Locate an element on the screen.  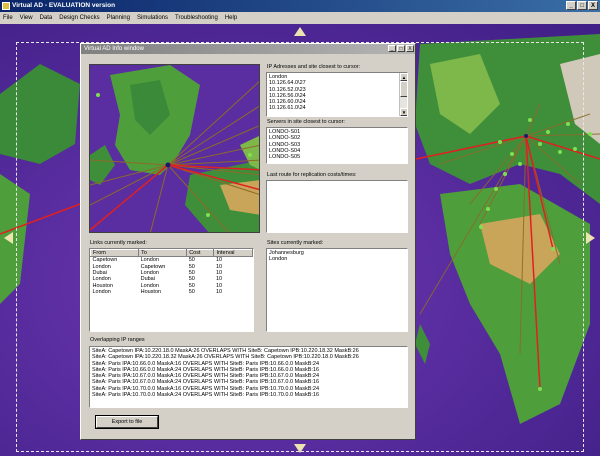
column-header-interval: Interval is located at coordinates (233, 253).